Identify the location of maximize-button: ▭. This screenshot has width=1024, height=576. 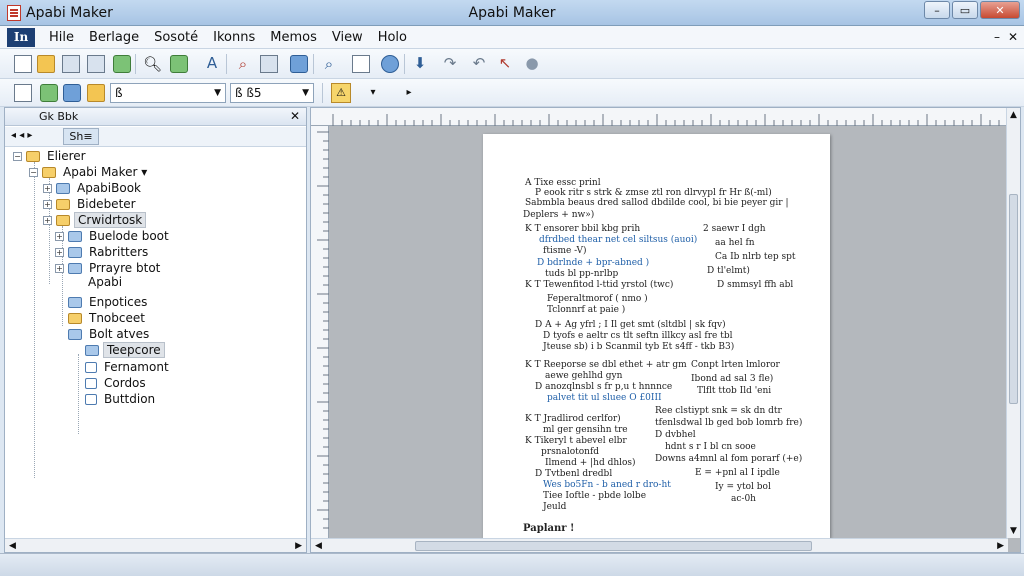
(965, 10).